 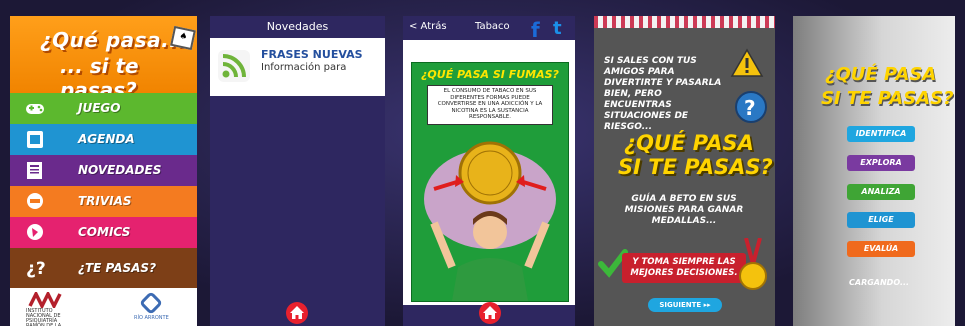 I want to click on menu-item-comics: COMICS, so click(x=103, y=232).